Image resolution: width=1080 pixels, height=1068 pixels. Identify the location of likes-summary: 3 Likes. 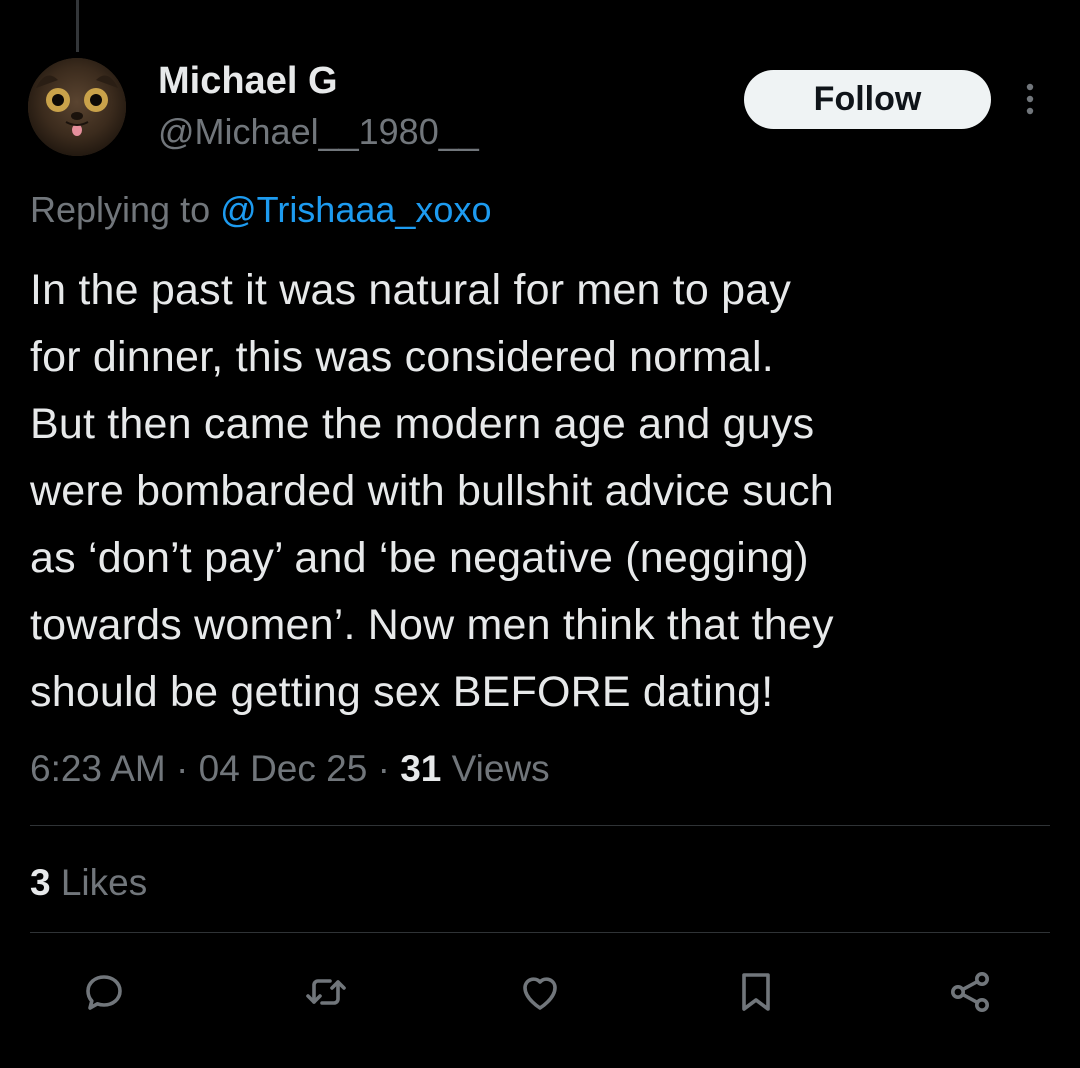
(88, 883).